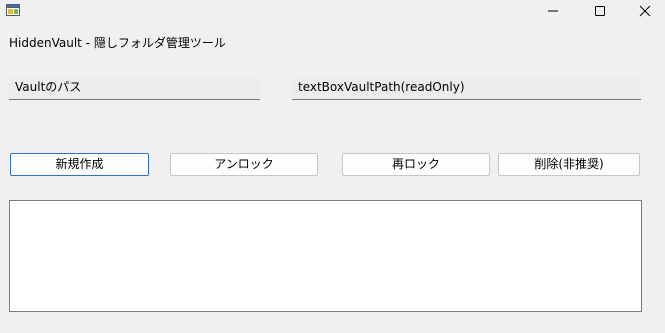 The height and width of the screenshot is (333, 665). What do you see at coordinates (332, 11) in the screenshot?
I see `title-bar` at bounding box center [332, 11].